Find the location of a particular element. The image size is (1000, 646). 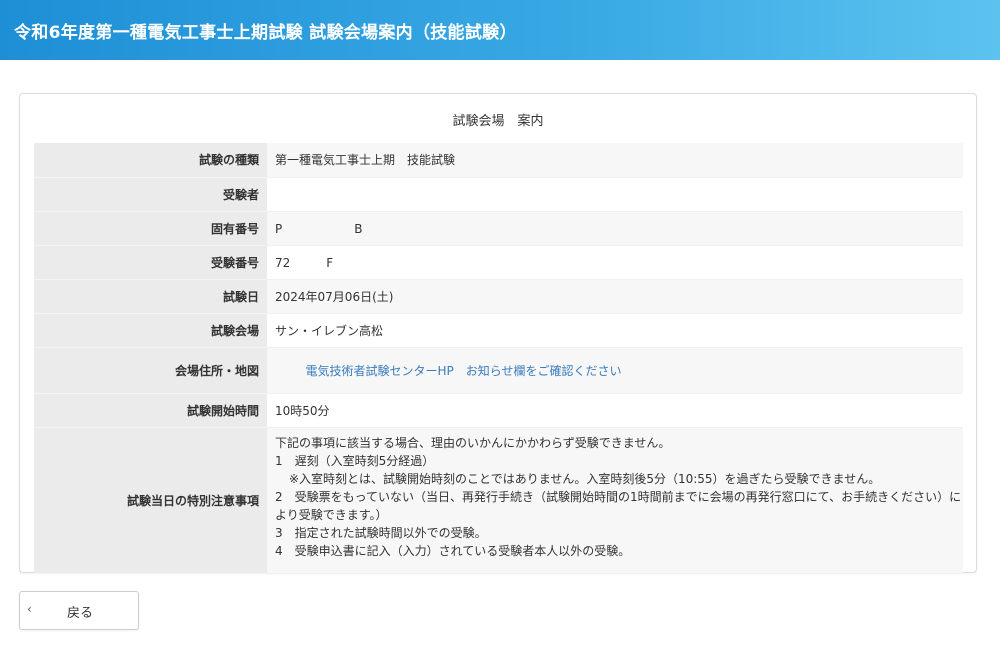

row-label-unique-number: 固有番号 is located at coordinates (150, 228).